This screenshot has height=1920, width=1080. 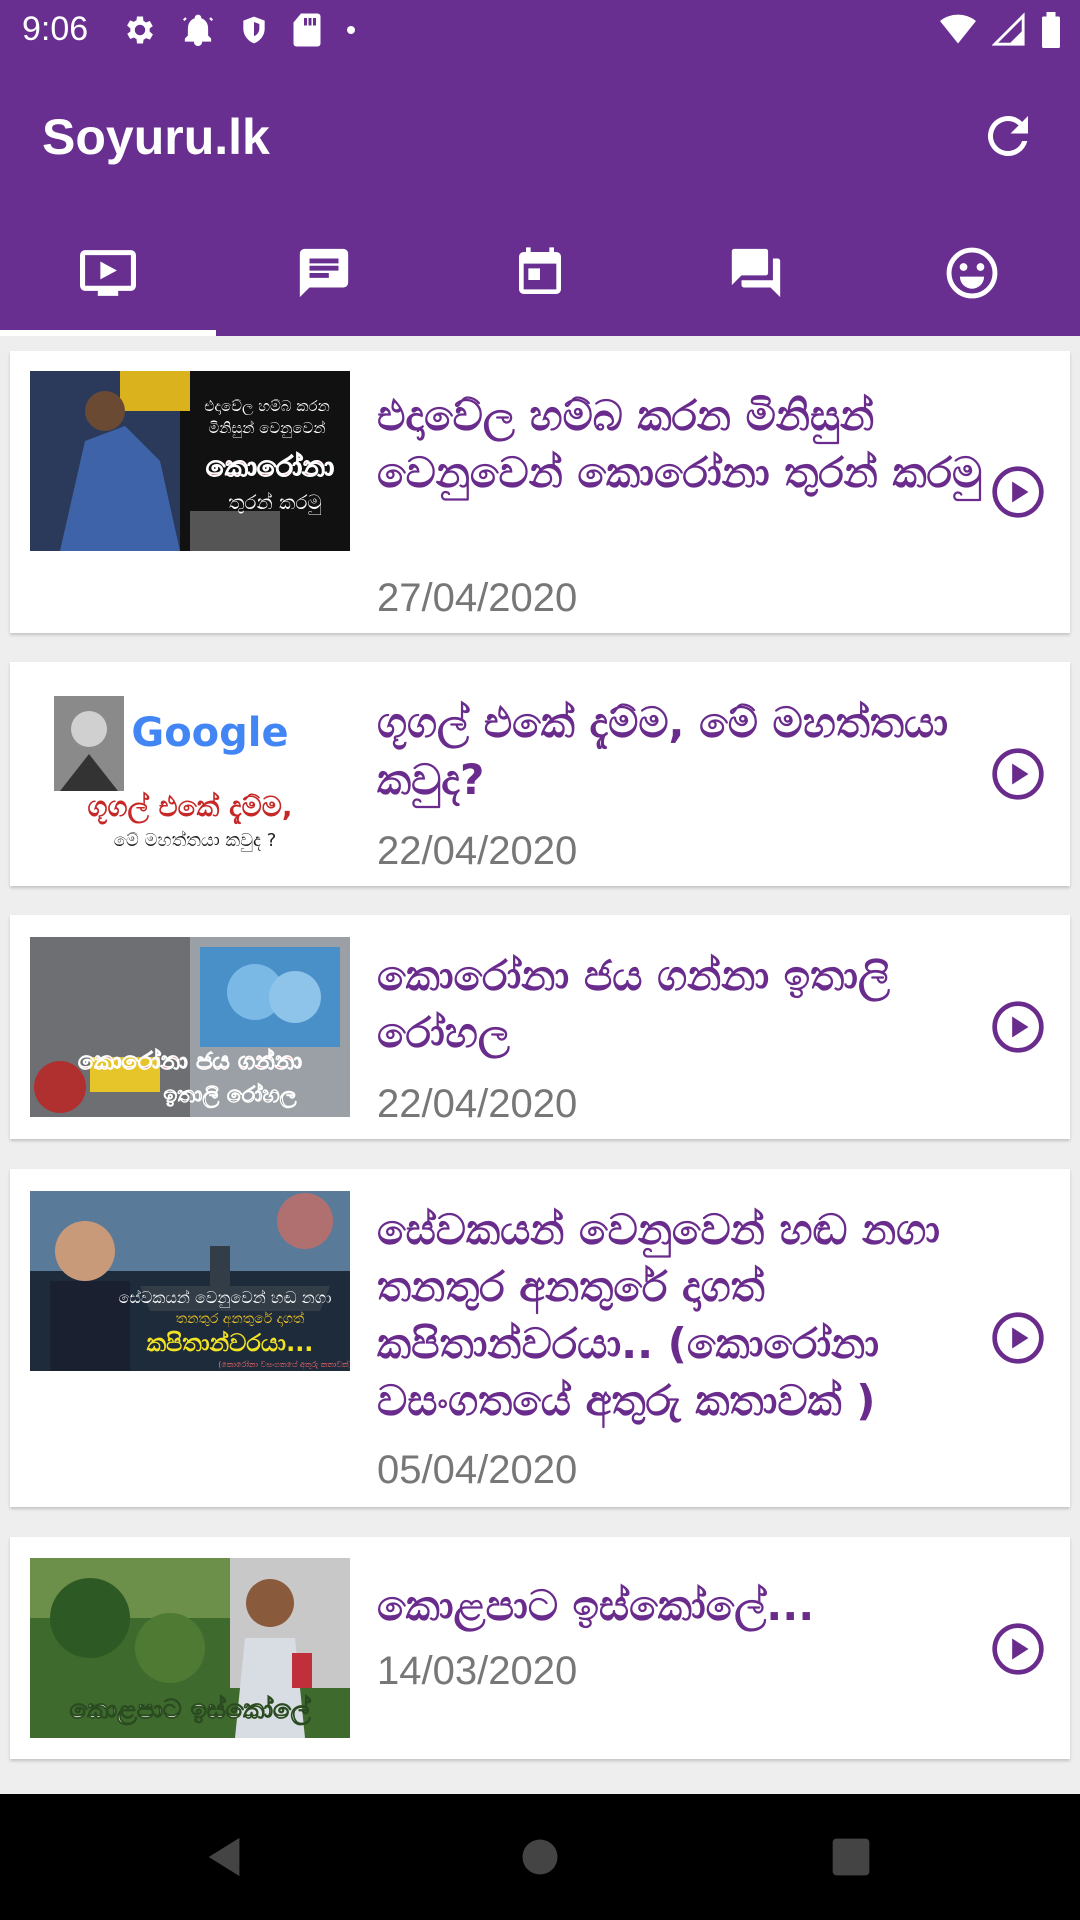 What do you see at coordinates (477, 1671) in the screenshot?
I see `article-date: 14/03/2020` at bounding box center [477, 1671].